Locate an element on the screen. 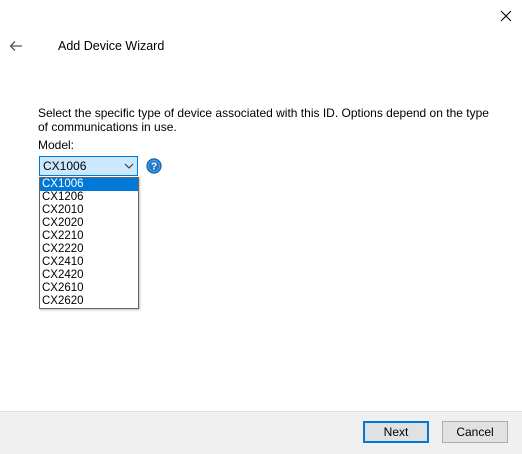  back-button is located at coordinates (16, 46).